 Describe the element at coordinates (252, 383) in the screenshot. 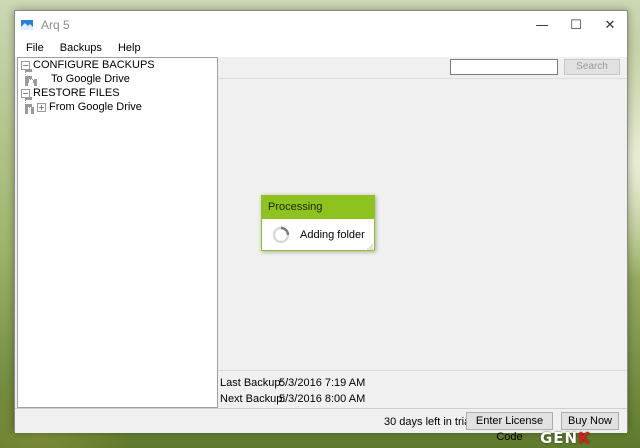

I see `last-backup-label: Last Backup:` at that location.